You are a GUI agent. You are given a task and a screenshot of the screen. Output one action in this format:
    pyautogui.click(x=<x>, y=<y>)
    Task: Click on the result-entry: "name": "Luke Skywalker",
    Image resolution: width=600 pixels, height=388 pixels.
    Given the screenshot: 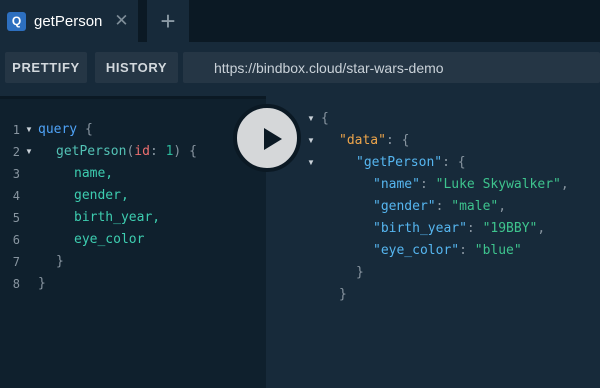 What is the action you would take?
    pyautogui.click(x=471, y=185)
    